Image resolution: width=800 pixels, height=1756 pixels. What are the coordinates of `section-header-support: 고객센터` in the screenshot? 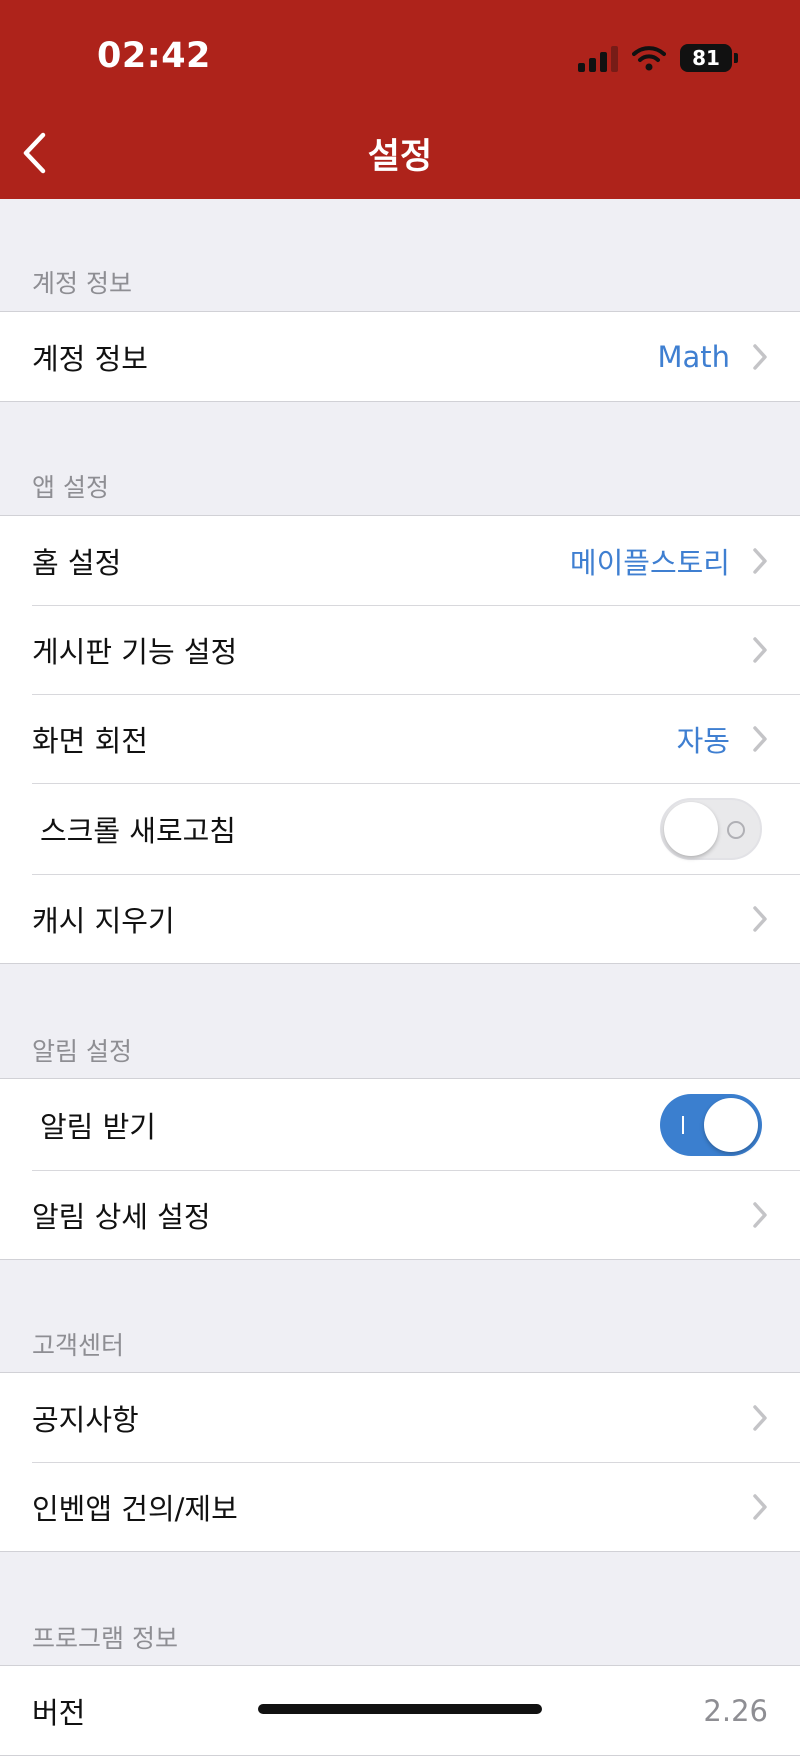 It's located at (78, 1345).